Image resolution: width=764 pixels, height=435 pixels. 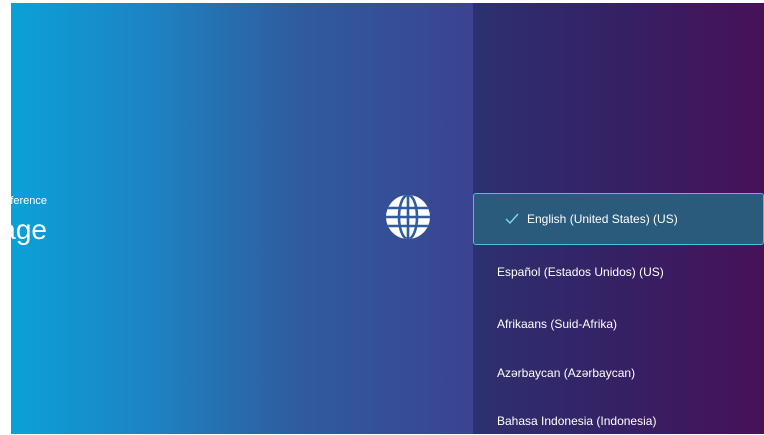 I want to click on page-title: Language, so click(x=29, y=229).